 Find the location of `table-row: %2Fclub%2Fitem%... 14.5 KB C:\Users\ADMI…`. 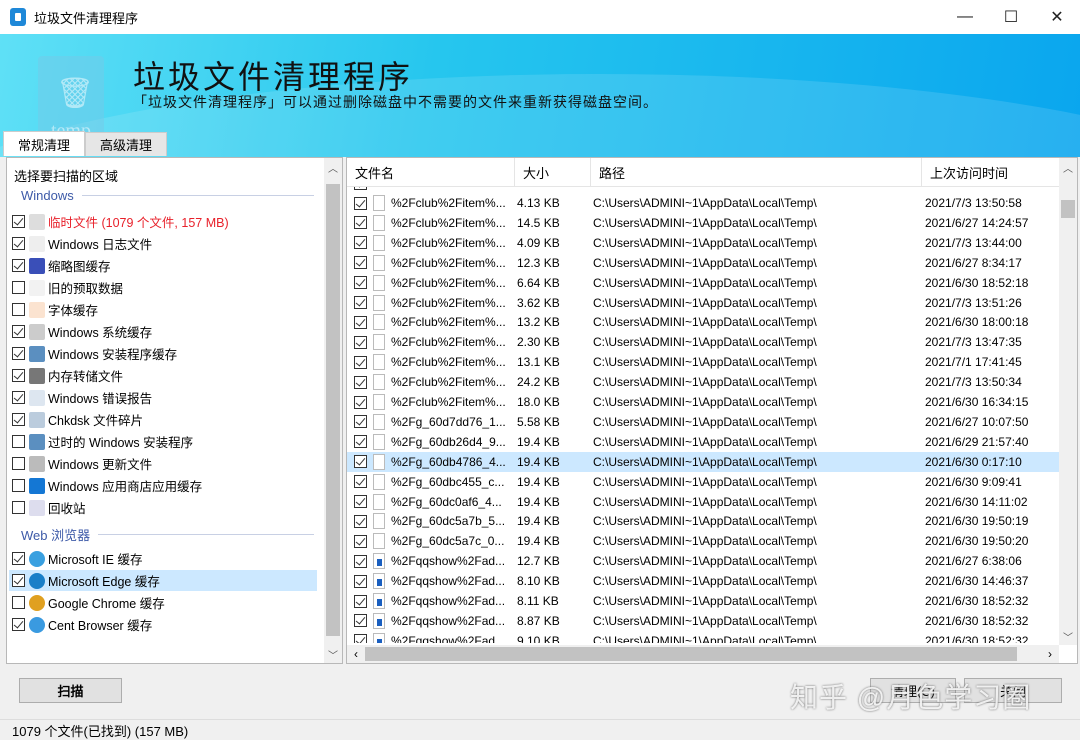

table-row: %2Fclub%2Fitem%... 14.5 KB C:\Users\ADMI… is located at coordinates (703, 223).